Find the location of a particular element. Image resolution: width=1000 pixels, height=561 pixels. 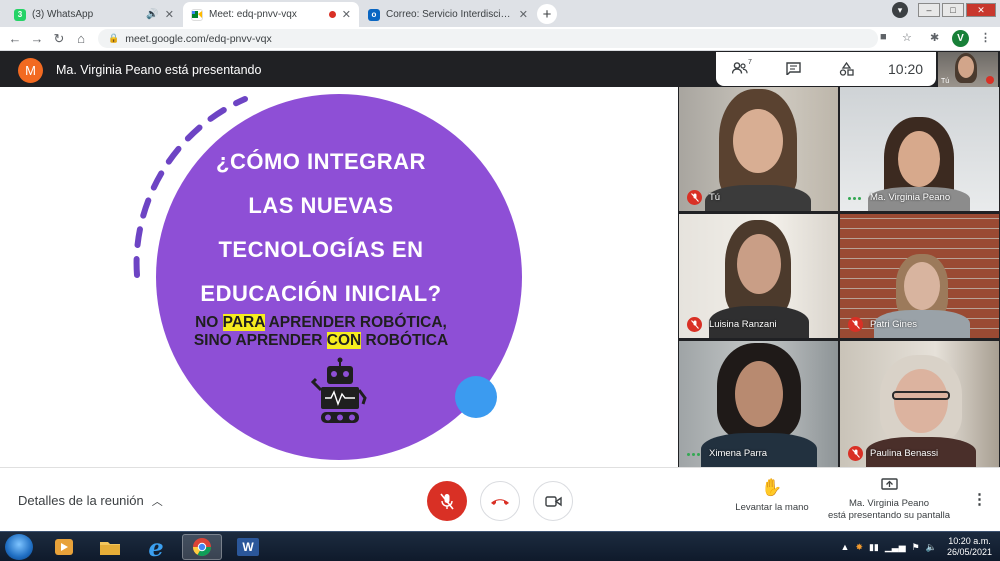

window-controls: ▾ – □ ✕ is located at coordinates (944, 10).